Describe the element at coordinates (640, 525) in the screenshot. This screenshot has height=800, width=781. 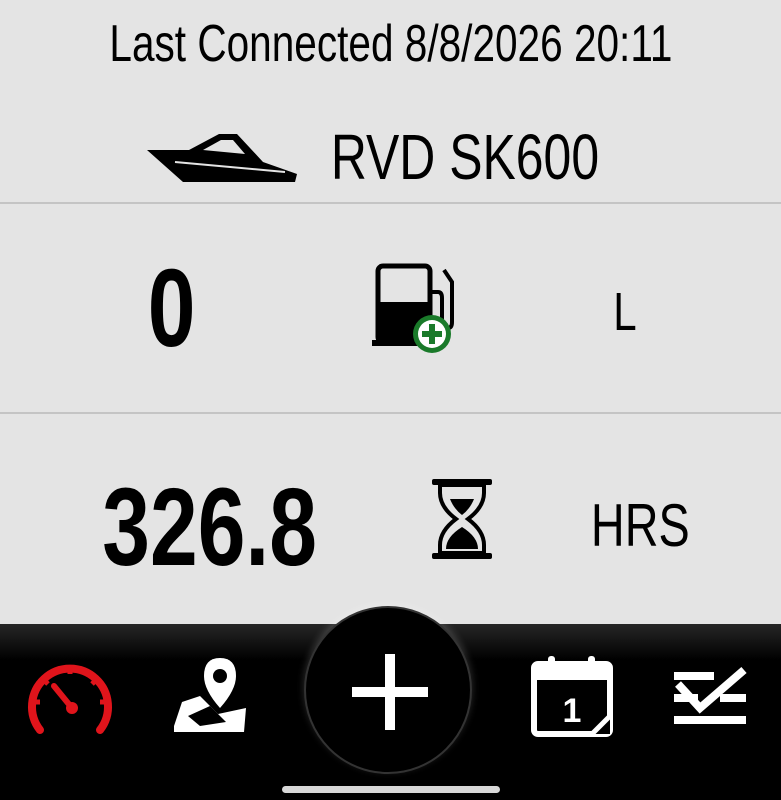
I see `hours-unit: HRS` at that location.